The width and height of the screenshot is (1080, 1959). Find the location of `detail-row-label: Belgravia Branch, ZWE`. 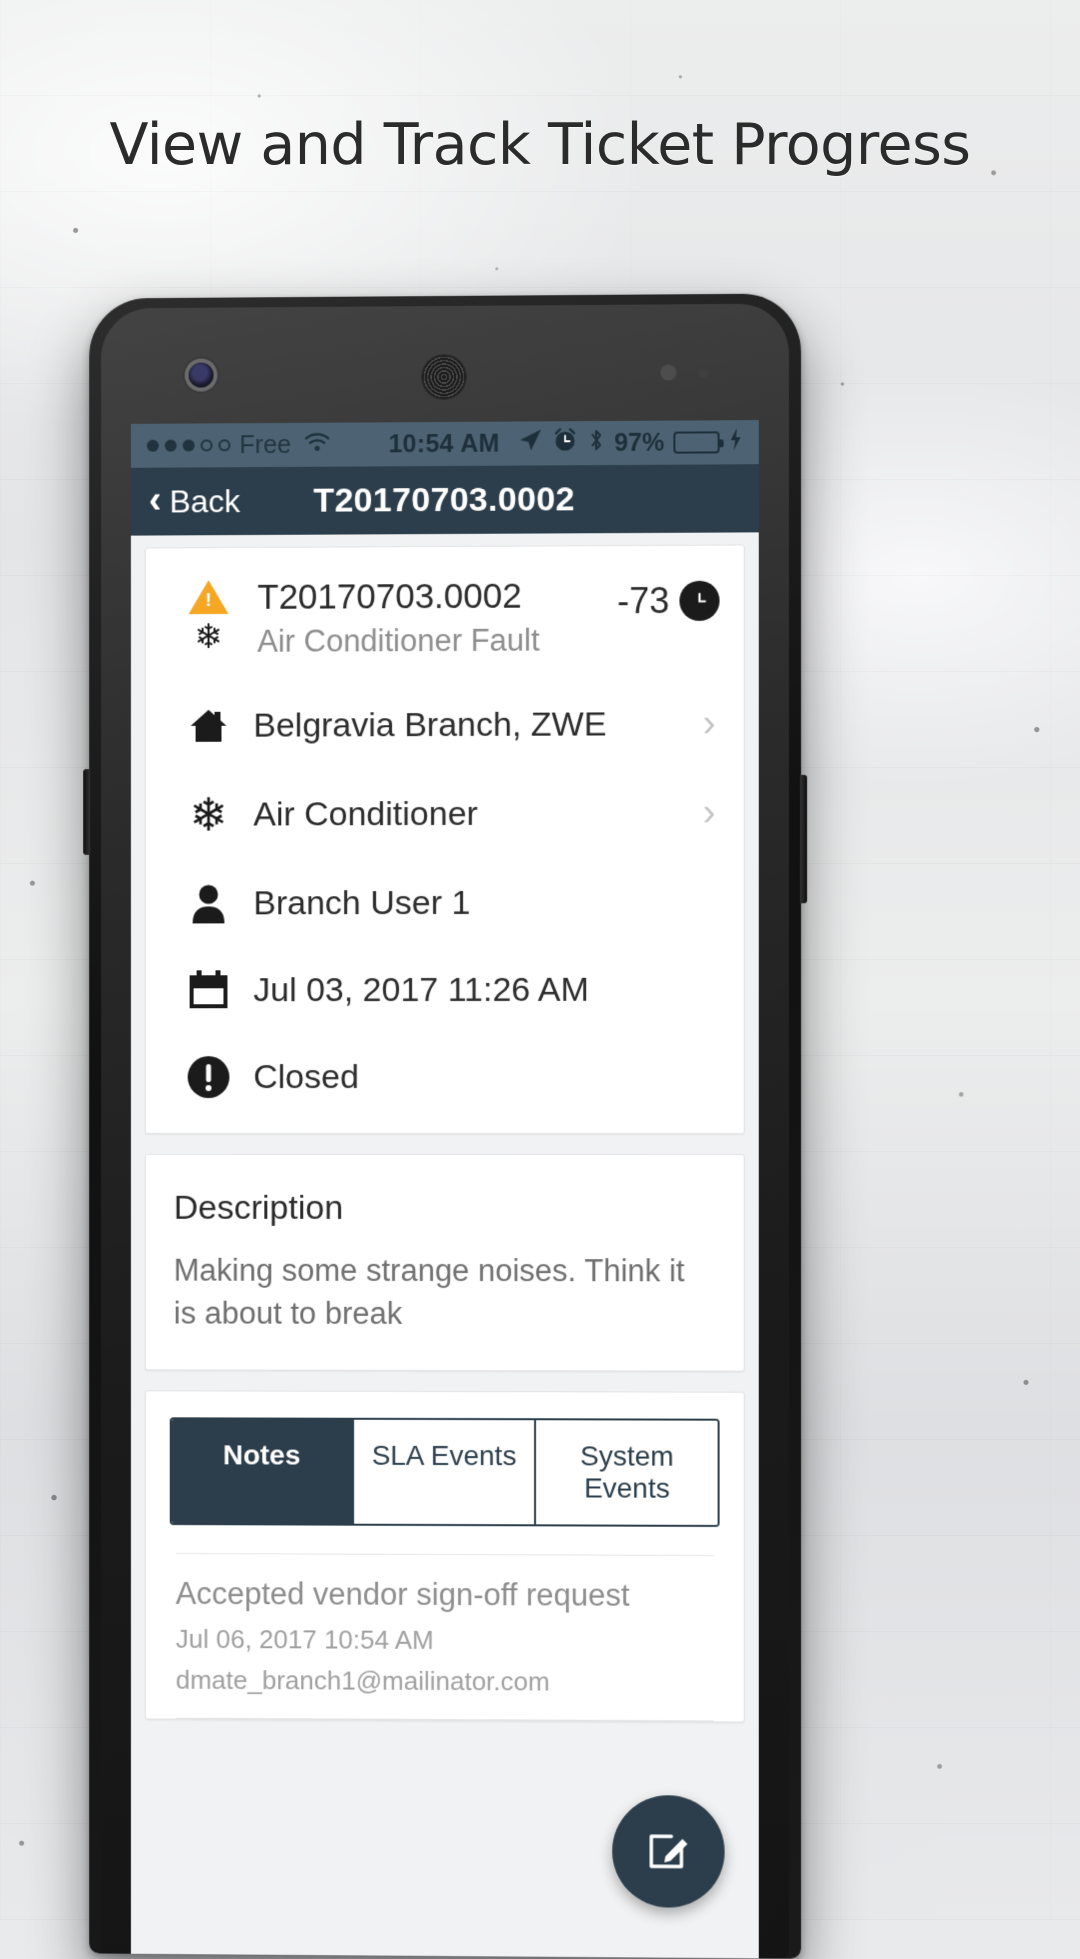

detail-row-label: Belgravia Branch, ZWE is located at coordinates (430, 725).